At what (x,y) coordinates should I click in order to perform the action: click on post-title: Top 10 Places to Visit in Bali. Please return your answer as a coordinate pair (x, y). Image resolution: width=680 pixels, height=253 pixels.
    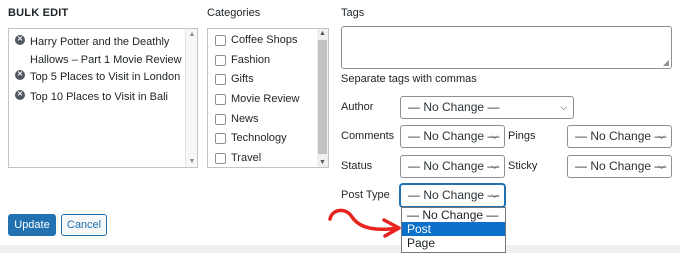
    Looking at the image, I should click on (99, 97).